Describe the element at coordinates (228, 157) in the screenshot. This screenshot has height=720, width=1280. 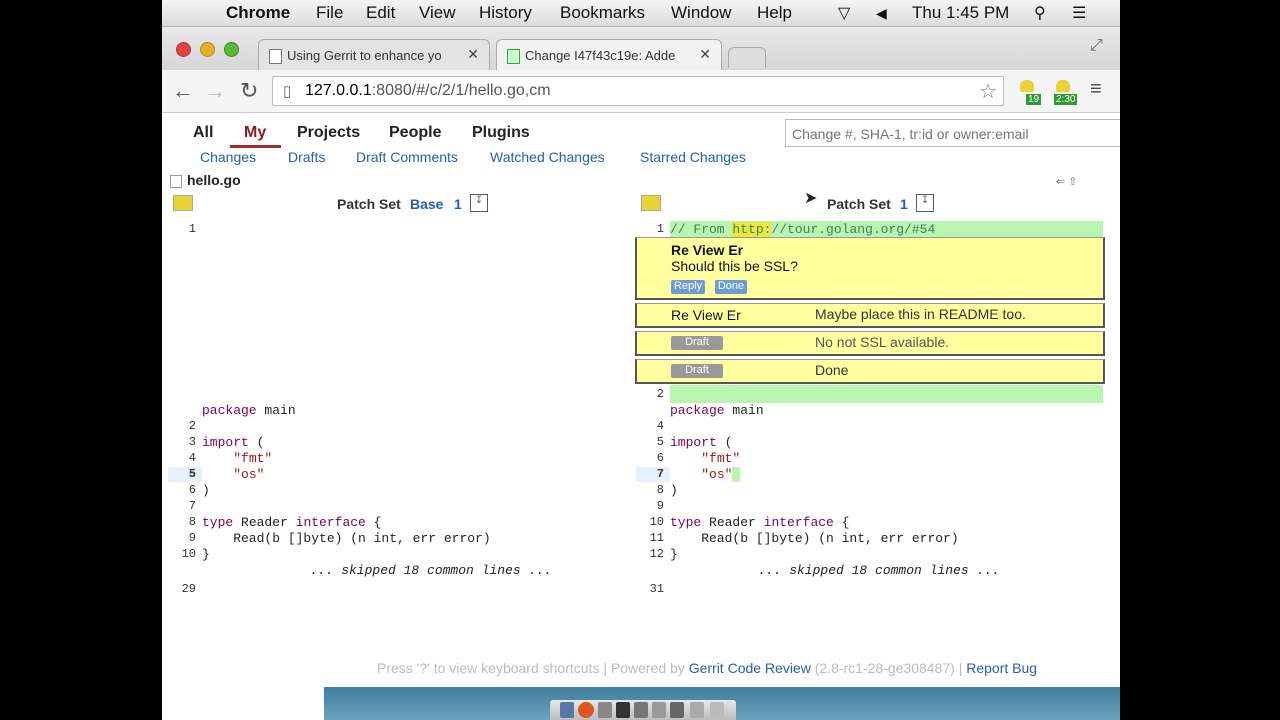
I see `subnav-changes: Changes` at that location.